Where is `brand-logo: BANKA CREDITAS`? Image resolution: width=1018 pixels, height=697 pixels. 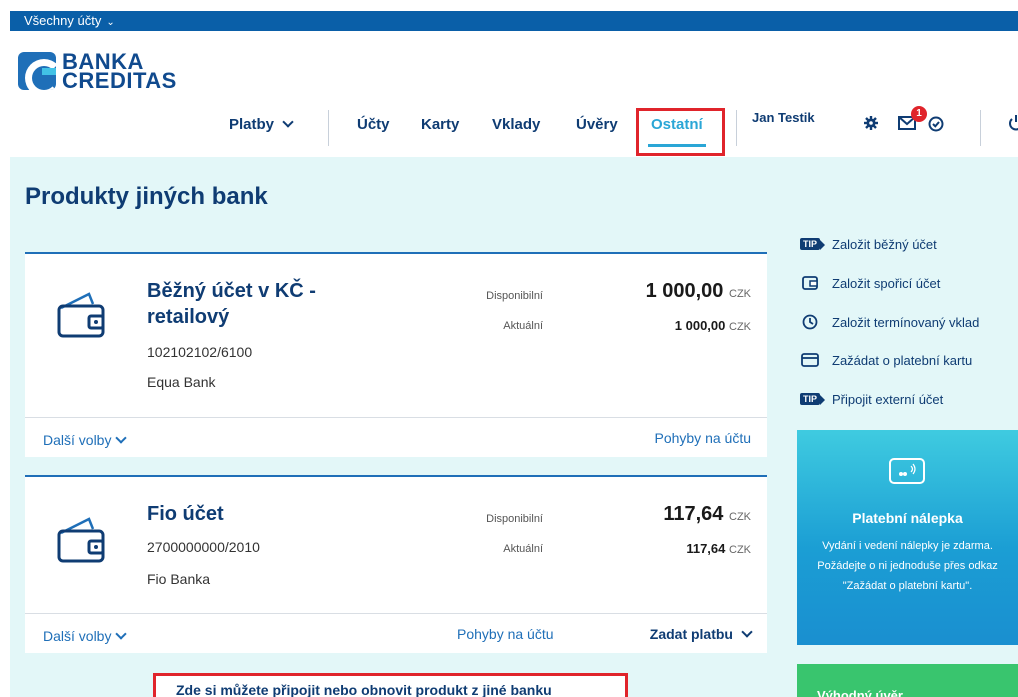
brand-logo: BANKA CREDITAS is located at coordinates (97, 71).